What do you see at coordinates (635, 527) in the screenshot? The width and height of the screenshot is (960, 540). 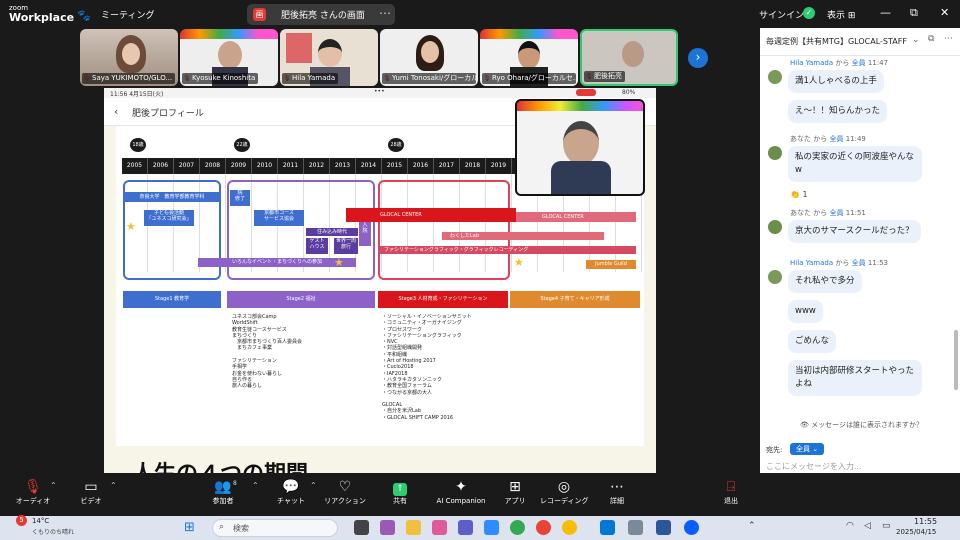 I see `notepad-icon` at bounding box center [635, 527].